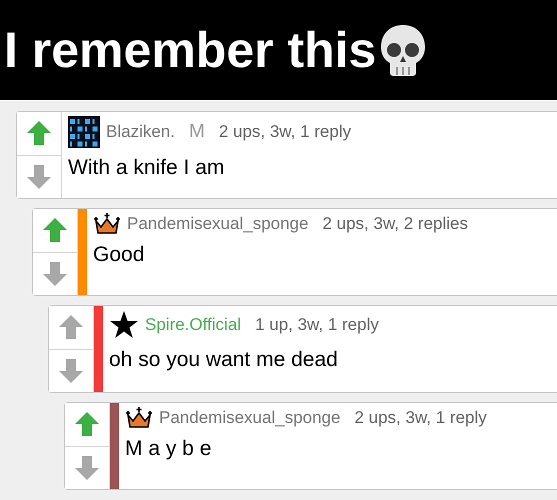 The width and height of the screenshot is (557, 500). What do you see at coordinates (193, 325) in the screenshot?
I see `username-link: Spire.Official` at bounding box center [193, 325].